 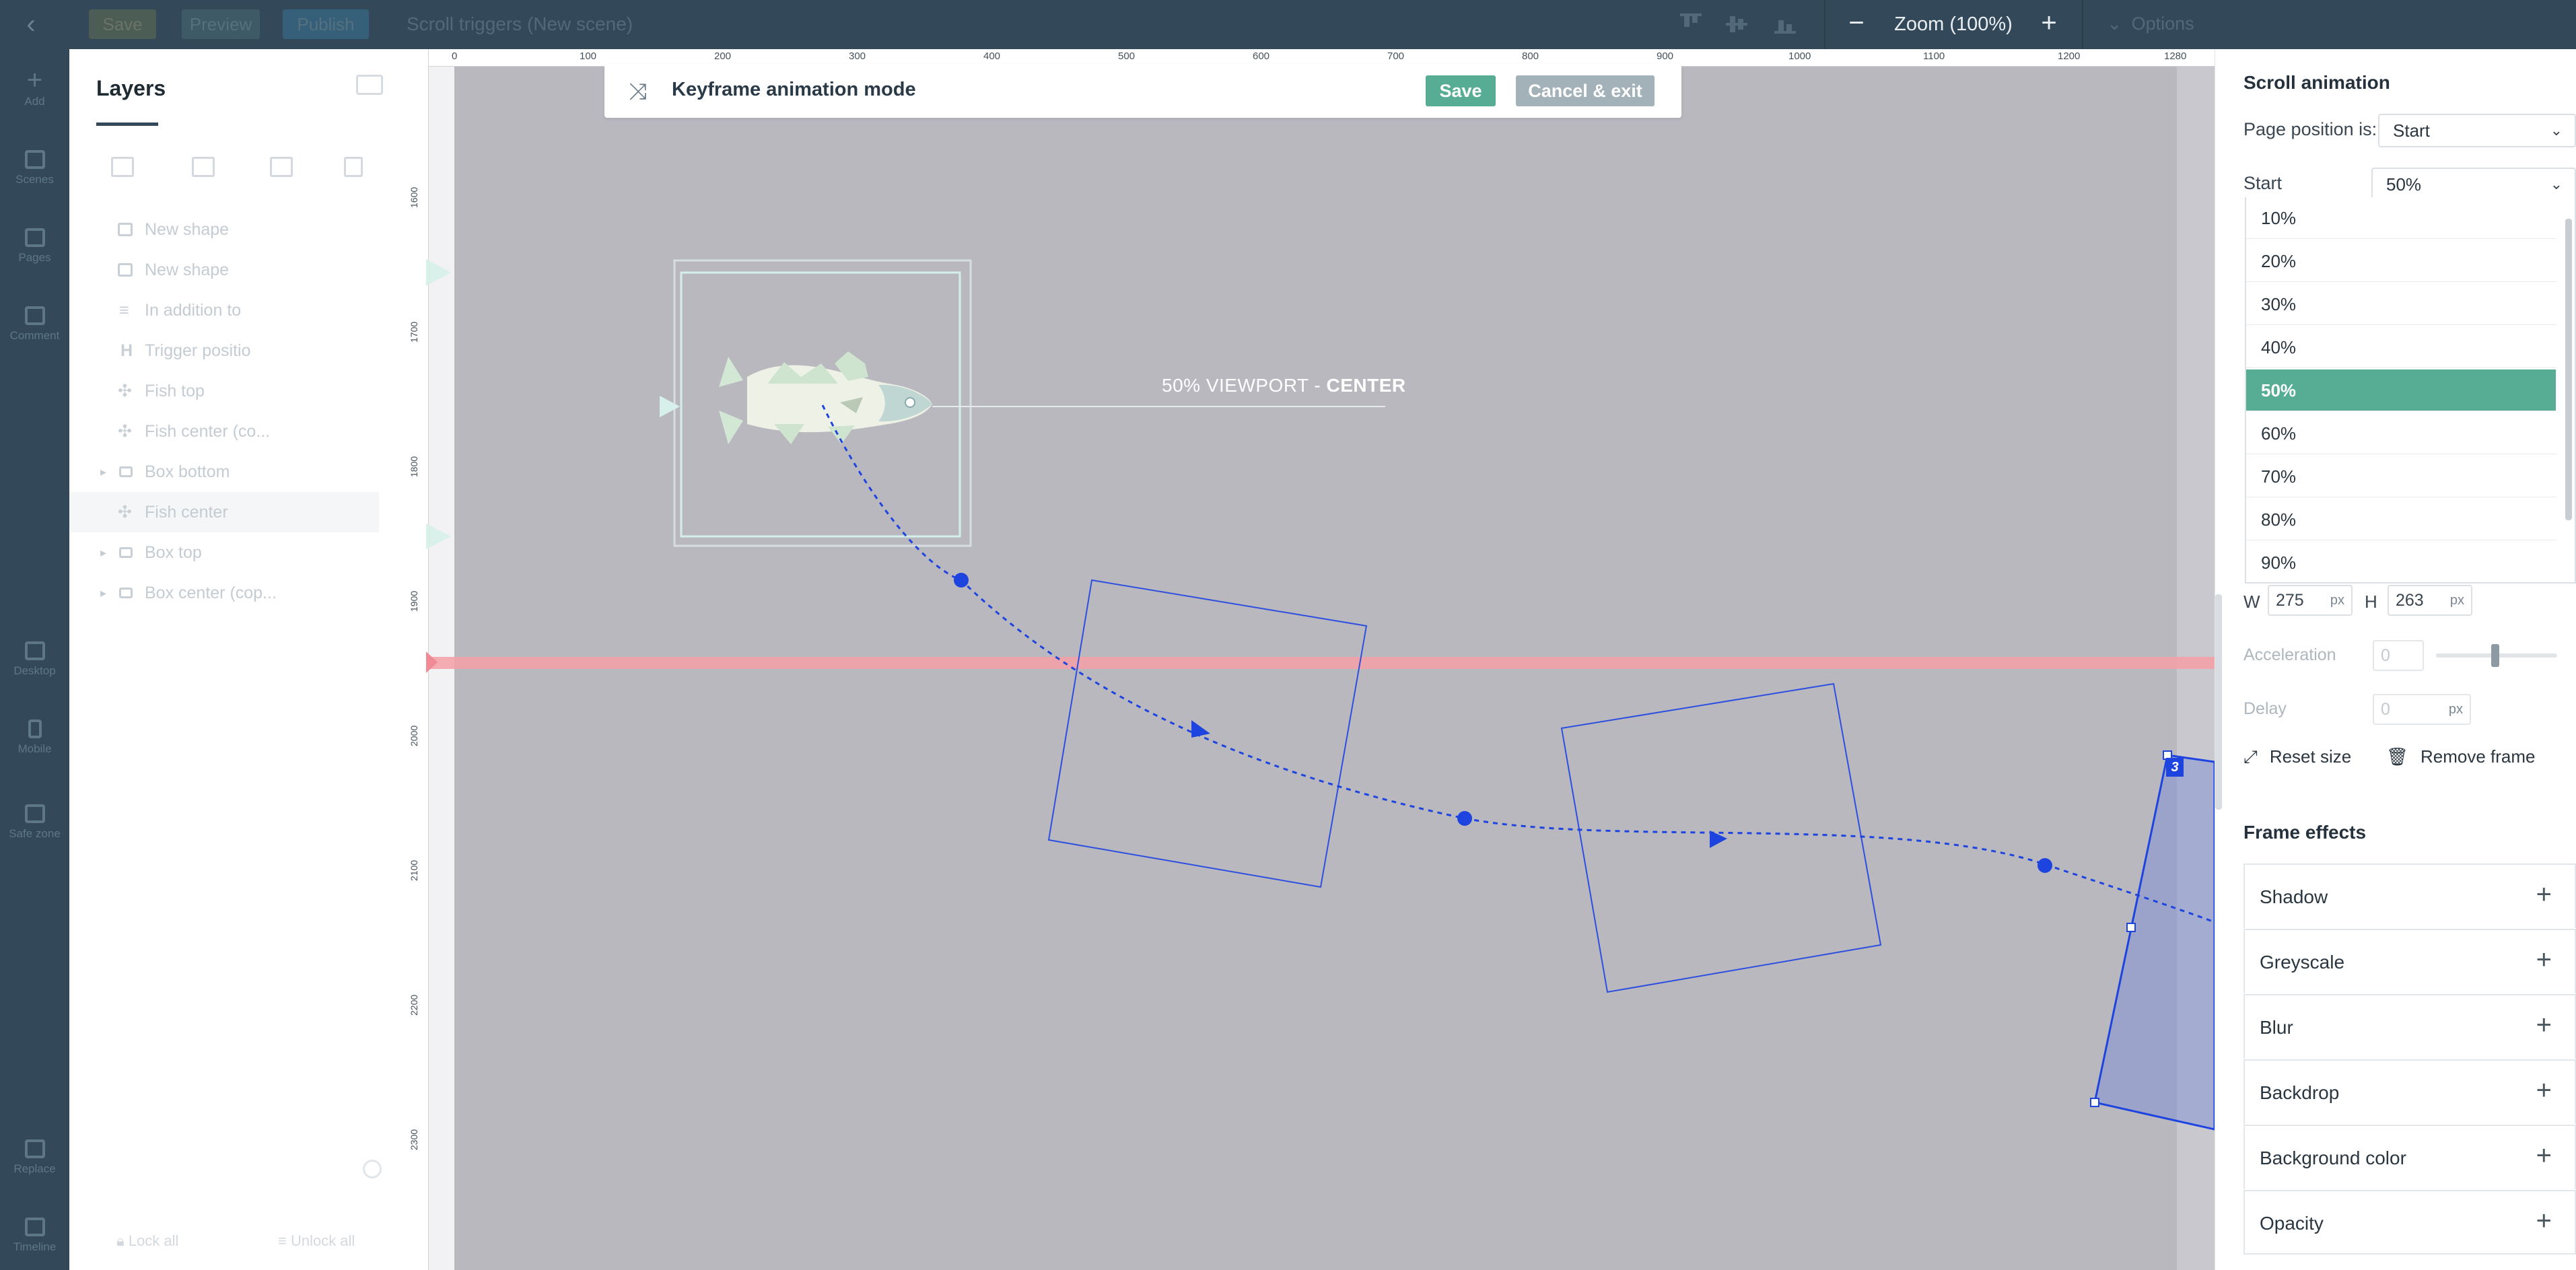 What do you see at coordinates (2401, 434) in the screenshot?
I see `dropdown-option: 60%` at bounding box center [2401, 434].